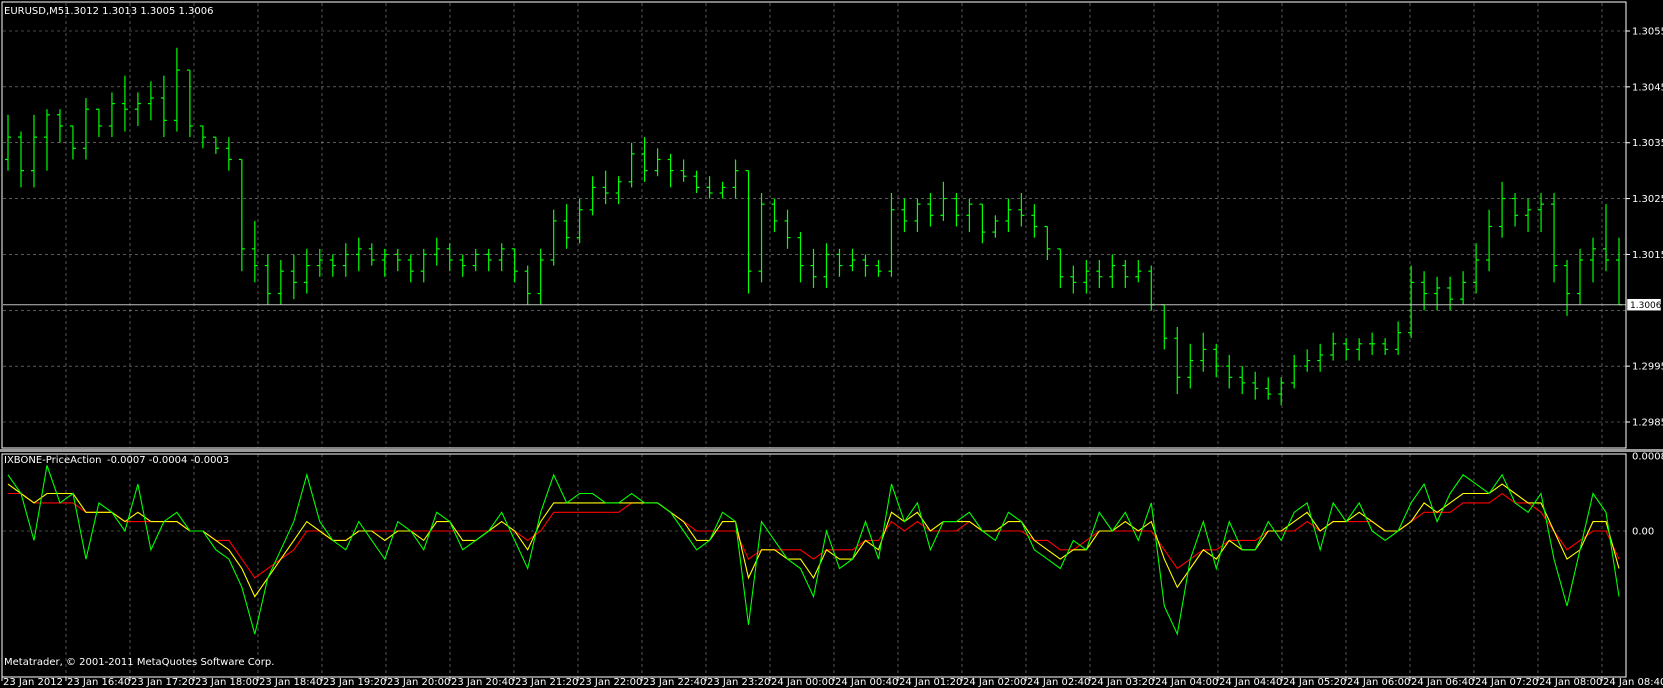 The image size is (1663, 688). I want to click on price-tick-label: 1.2985, so click(1647, 423).